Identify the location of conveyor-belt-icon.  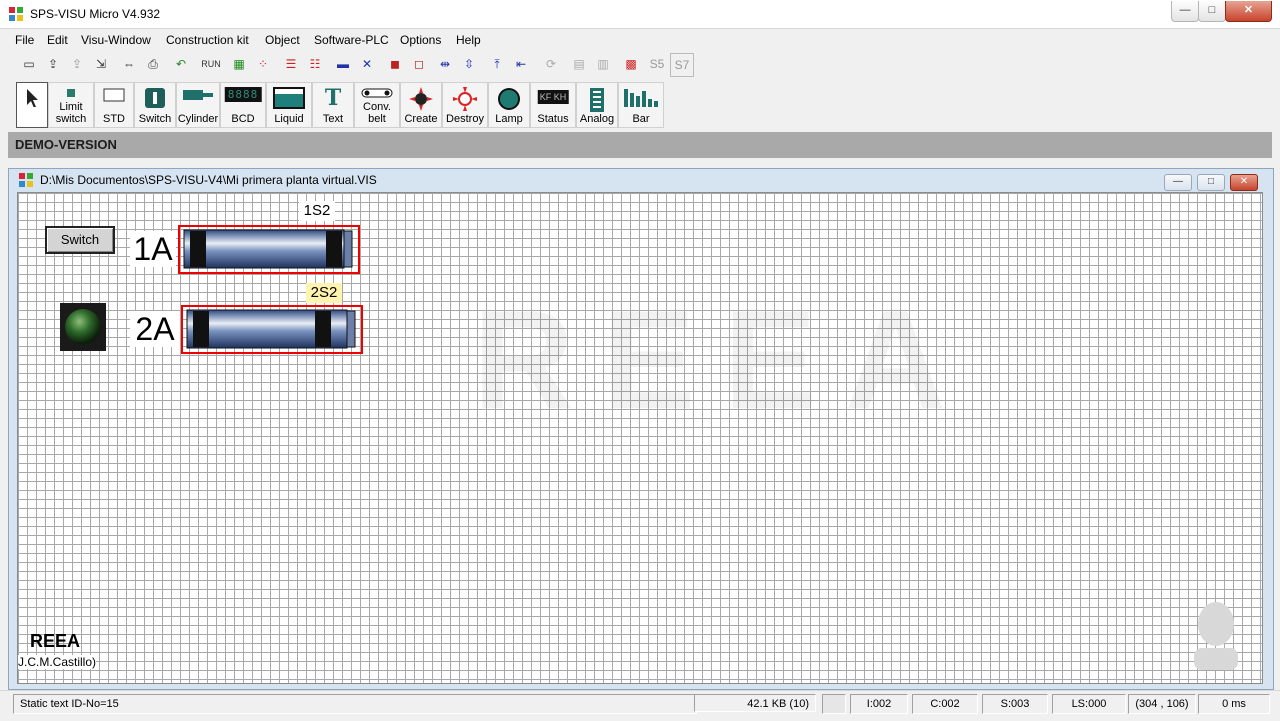
(377, 93).